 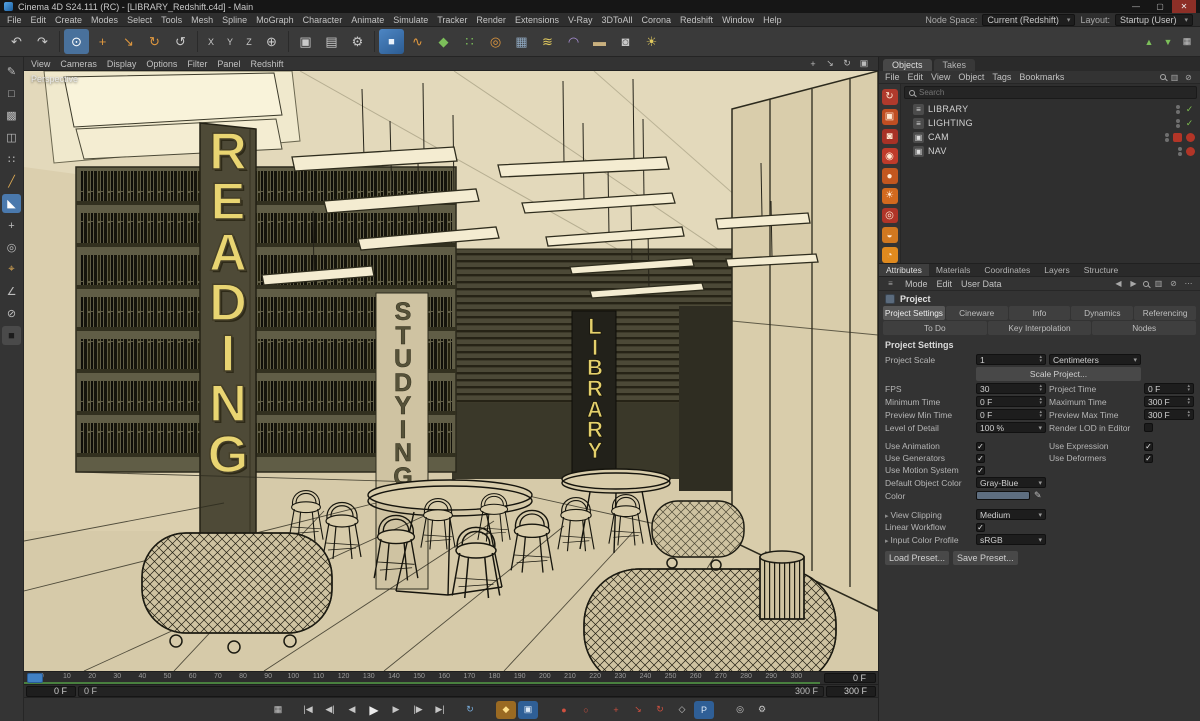 I want to click on linear-workflow-checkbox: ✓, so click(x=980, y=527).